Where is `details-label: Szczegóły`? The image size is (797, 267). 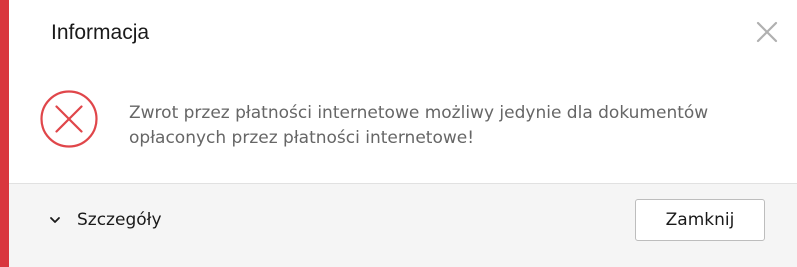 details-label: Szczegóły is located at coordinates (119, 220).